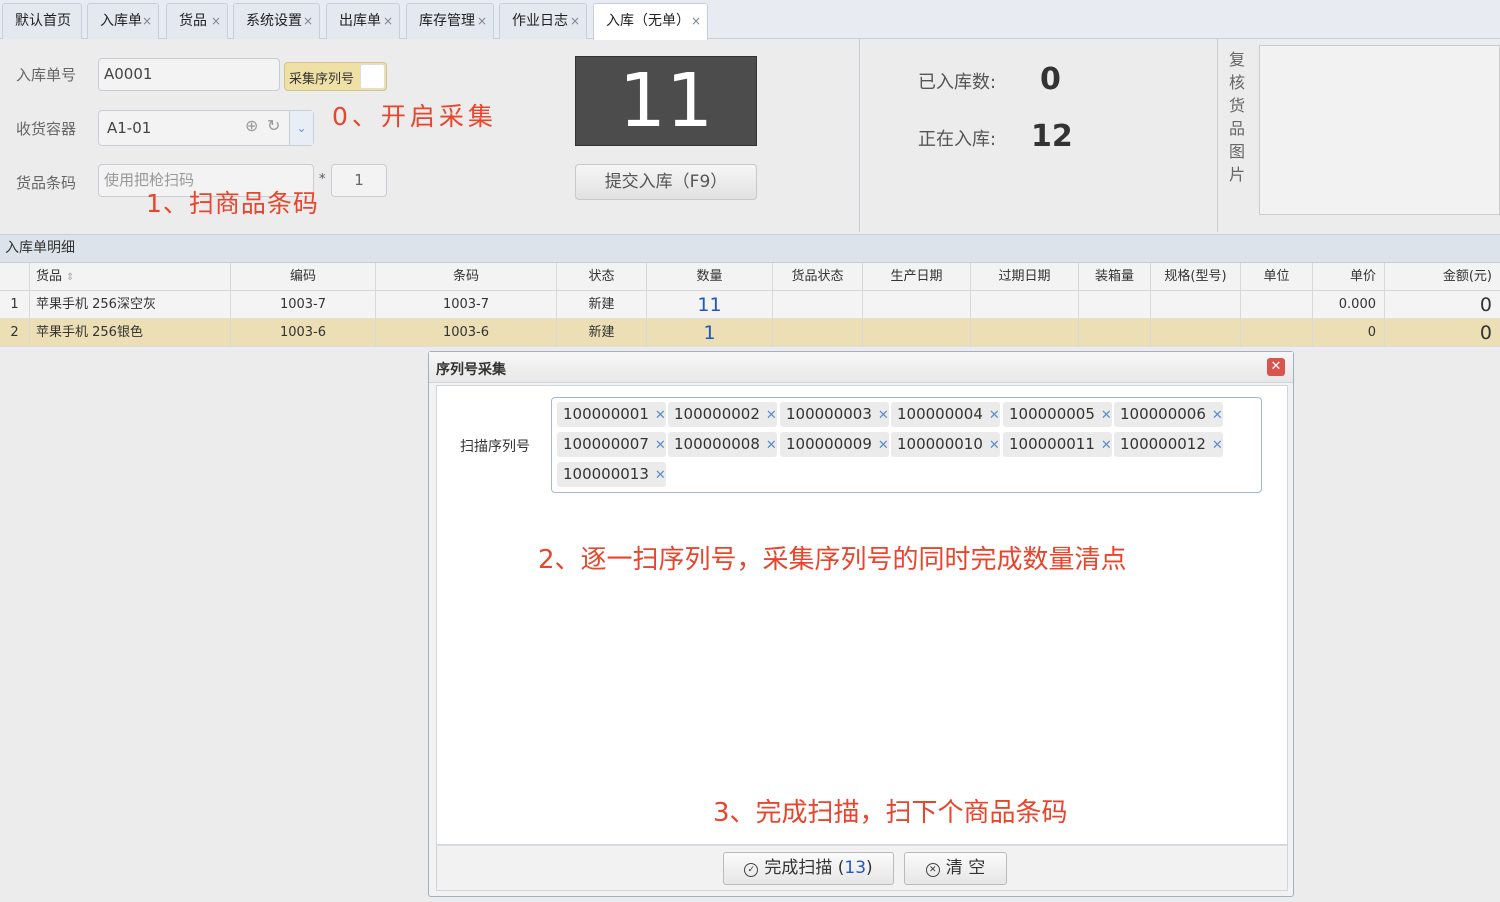  What do you see at coordinates (650, 21) in the screenshot?
I see `tab-inbound-no-order: 入库（无单） ×` at bounding box center [650, 21].